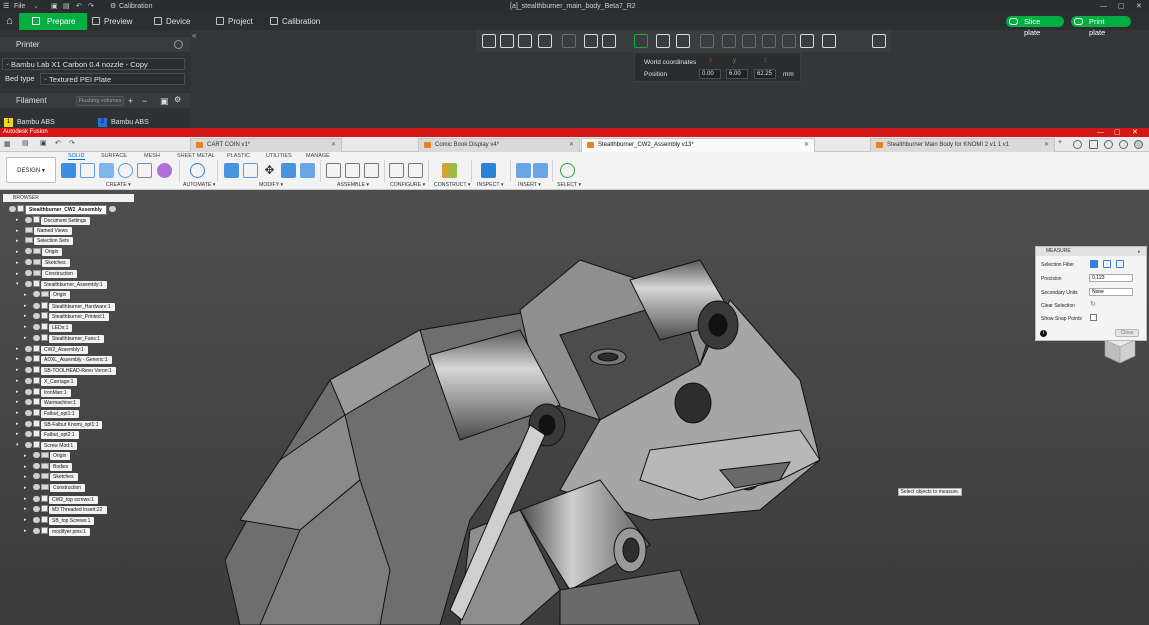 The width and height of the screenshot is (1149, 625). Describe the element at coordinates (47, 446) in the screenshot. I see `browser-node: ▾ Screw Mod:1` at that location.